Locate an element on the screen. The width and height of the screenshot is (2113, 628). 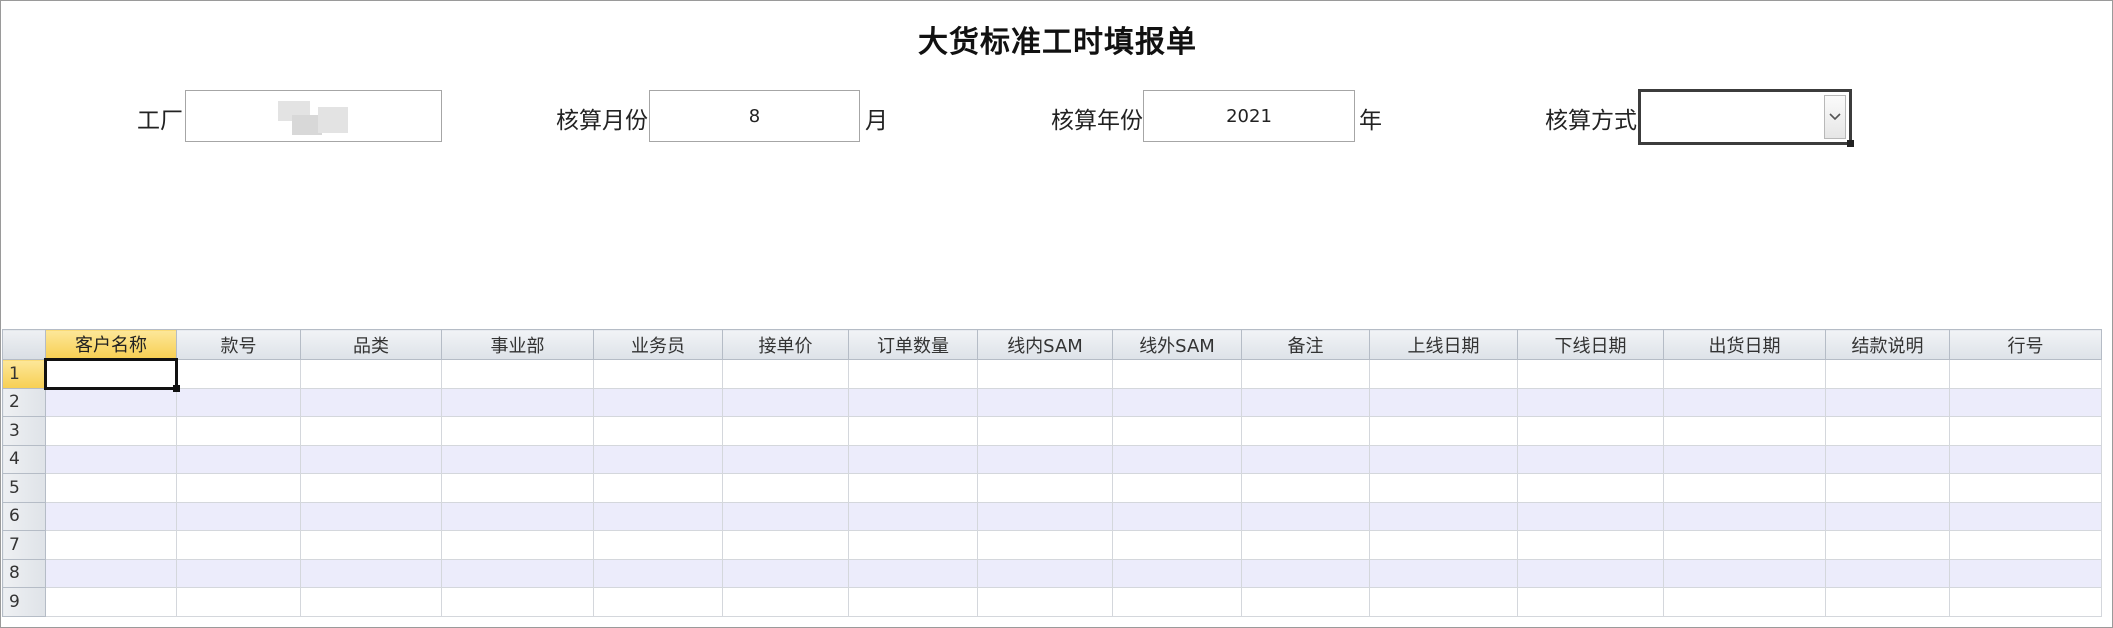
row-number: 2 is located at coordinates (24, 402).